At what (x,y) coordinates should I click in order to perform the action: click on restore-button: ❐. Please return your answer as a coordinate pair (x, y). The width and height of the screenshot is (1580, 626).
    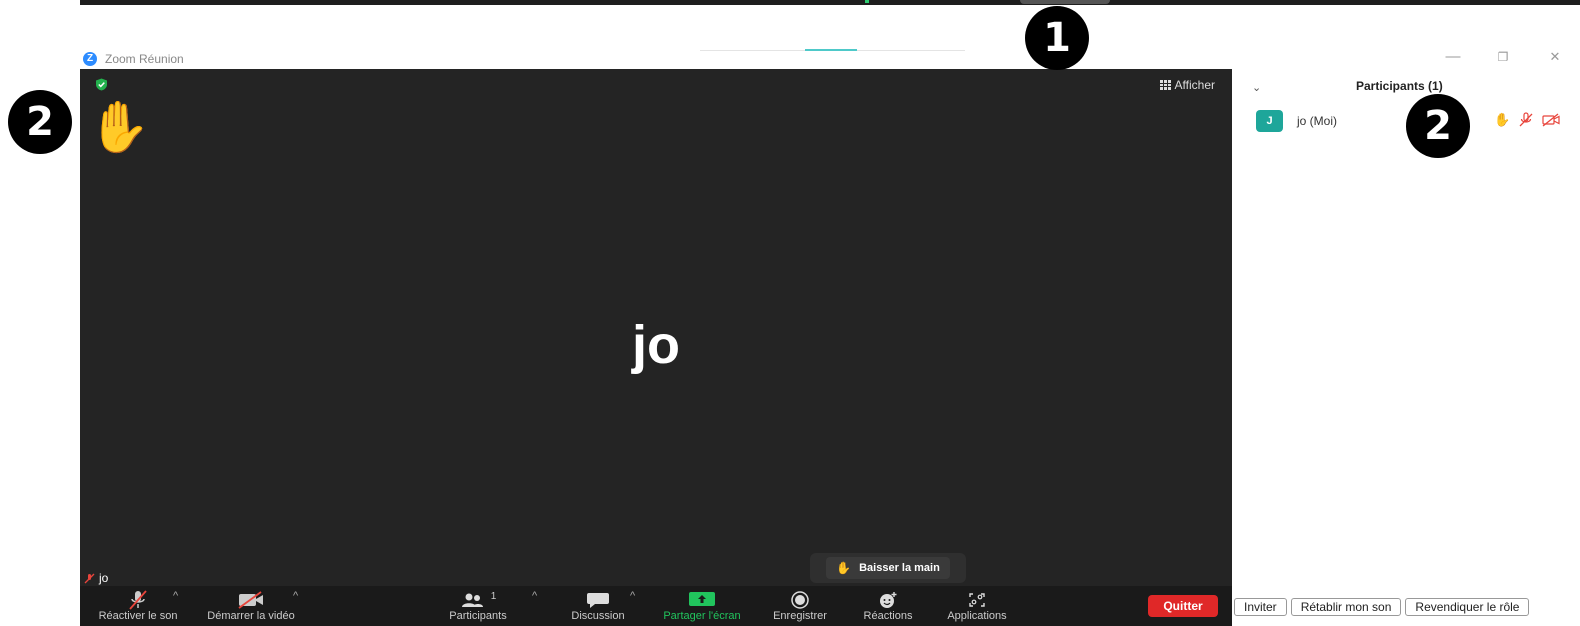
    Looking at the image, I should click on (1503, 57).